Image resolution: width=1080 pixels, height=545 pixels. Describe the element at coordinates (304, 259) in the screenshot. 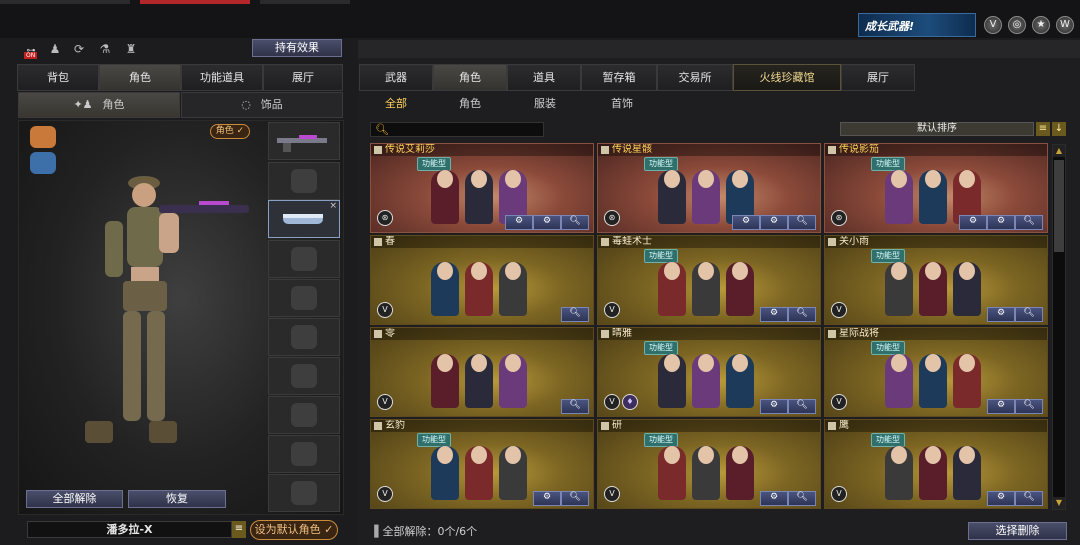

I see `slot-face` at that location.